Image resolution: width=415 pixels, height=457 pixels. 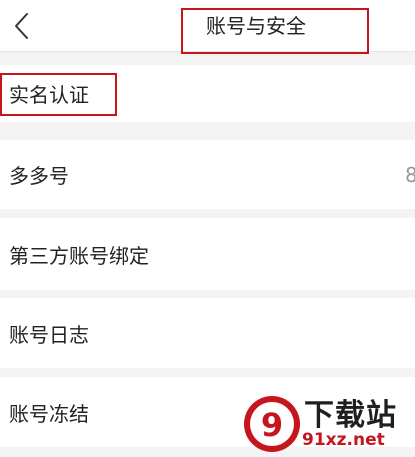 I want to click on watermark-logo-icon: 9, so click(x=272, y=424).